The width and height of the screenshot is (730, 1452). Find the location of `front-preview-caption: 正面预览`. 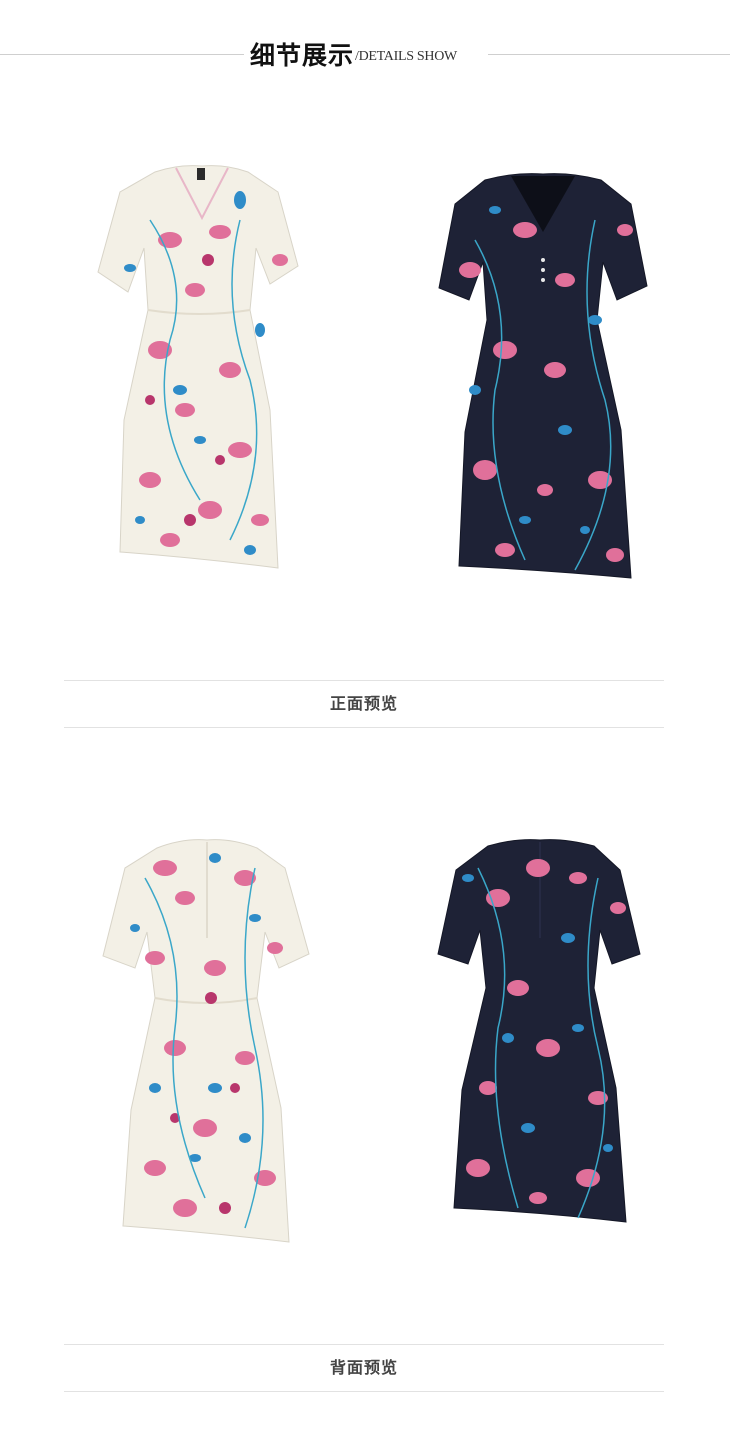

front-preview-caption: 正面预览 is located at coordinates (364, 704).